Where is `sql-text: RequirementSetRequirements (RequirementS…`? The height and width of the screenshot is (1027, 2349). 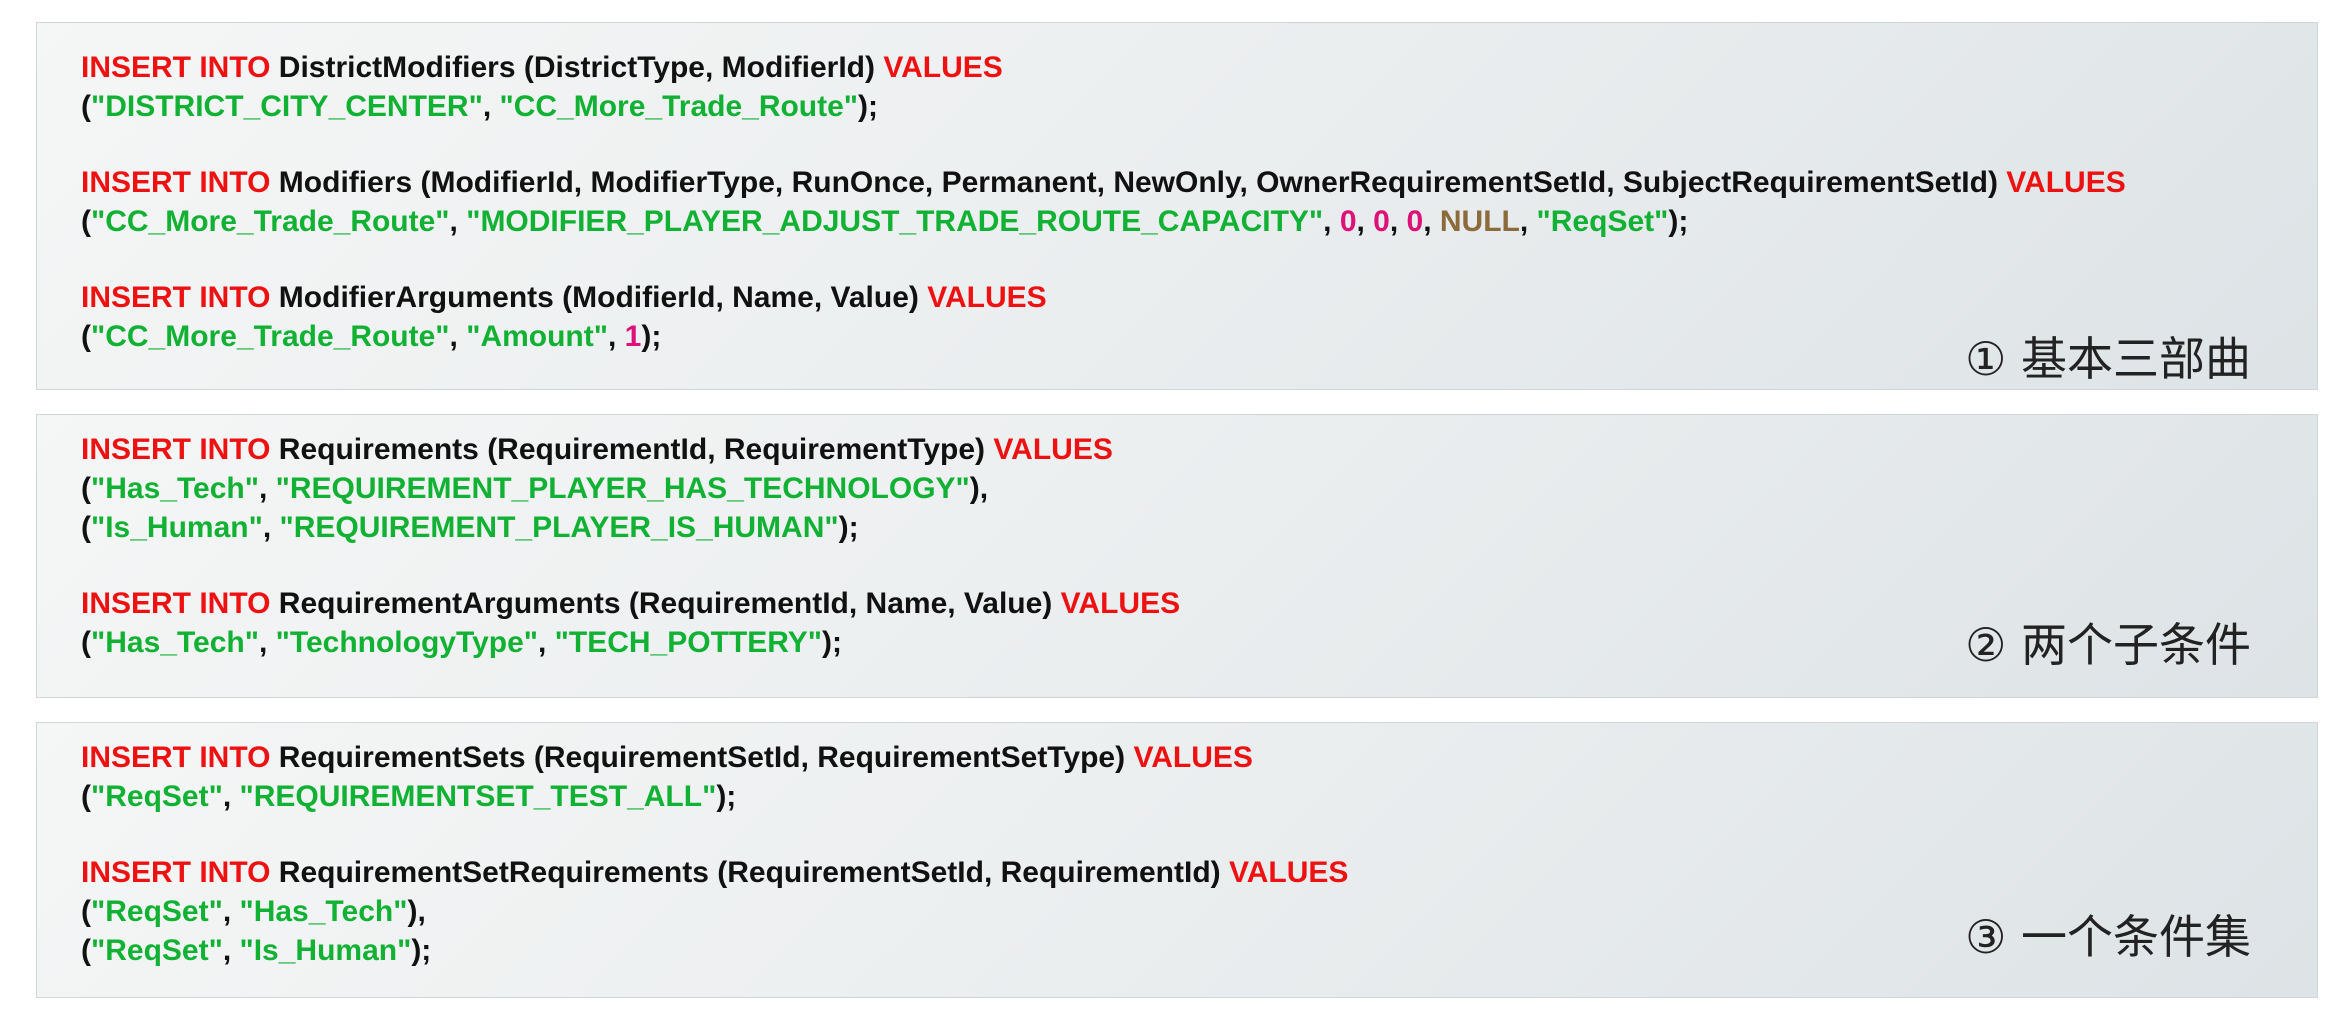 sql-text: RequirementSetRequirements (RequirementS… is located at coordinates (749, 872).